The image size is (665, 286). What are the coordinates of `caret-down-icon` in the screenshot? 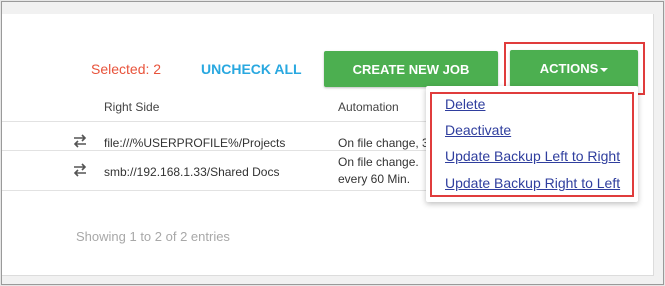 It's located at (604, 69).